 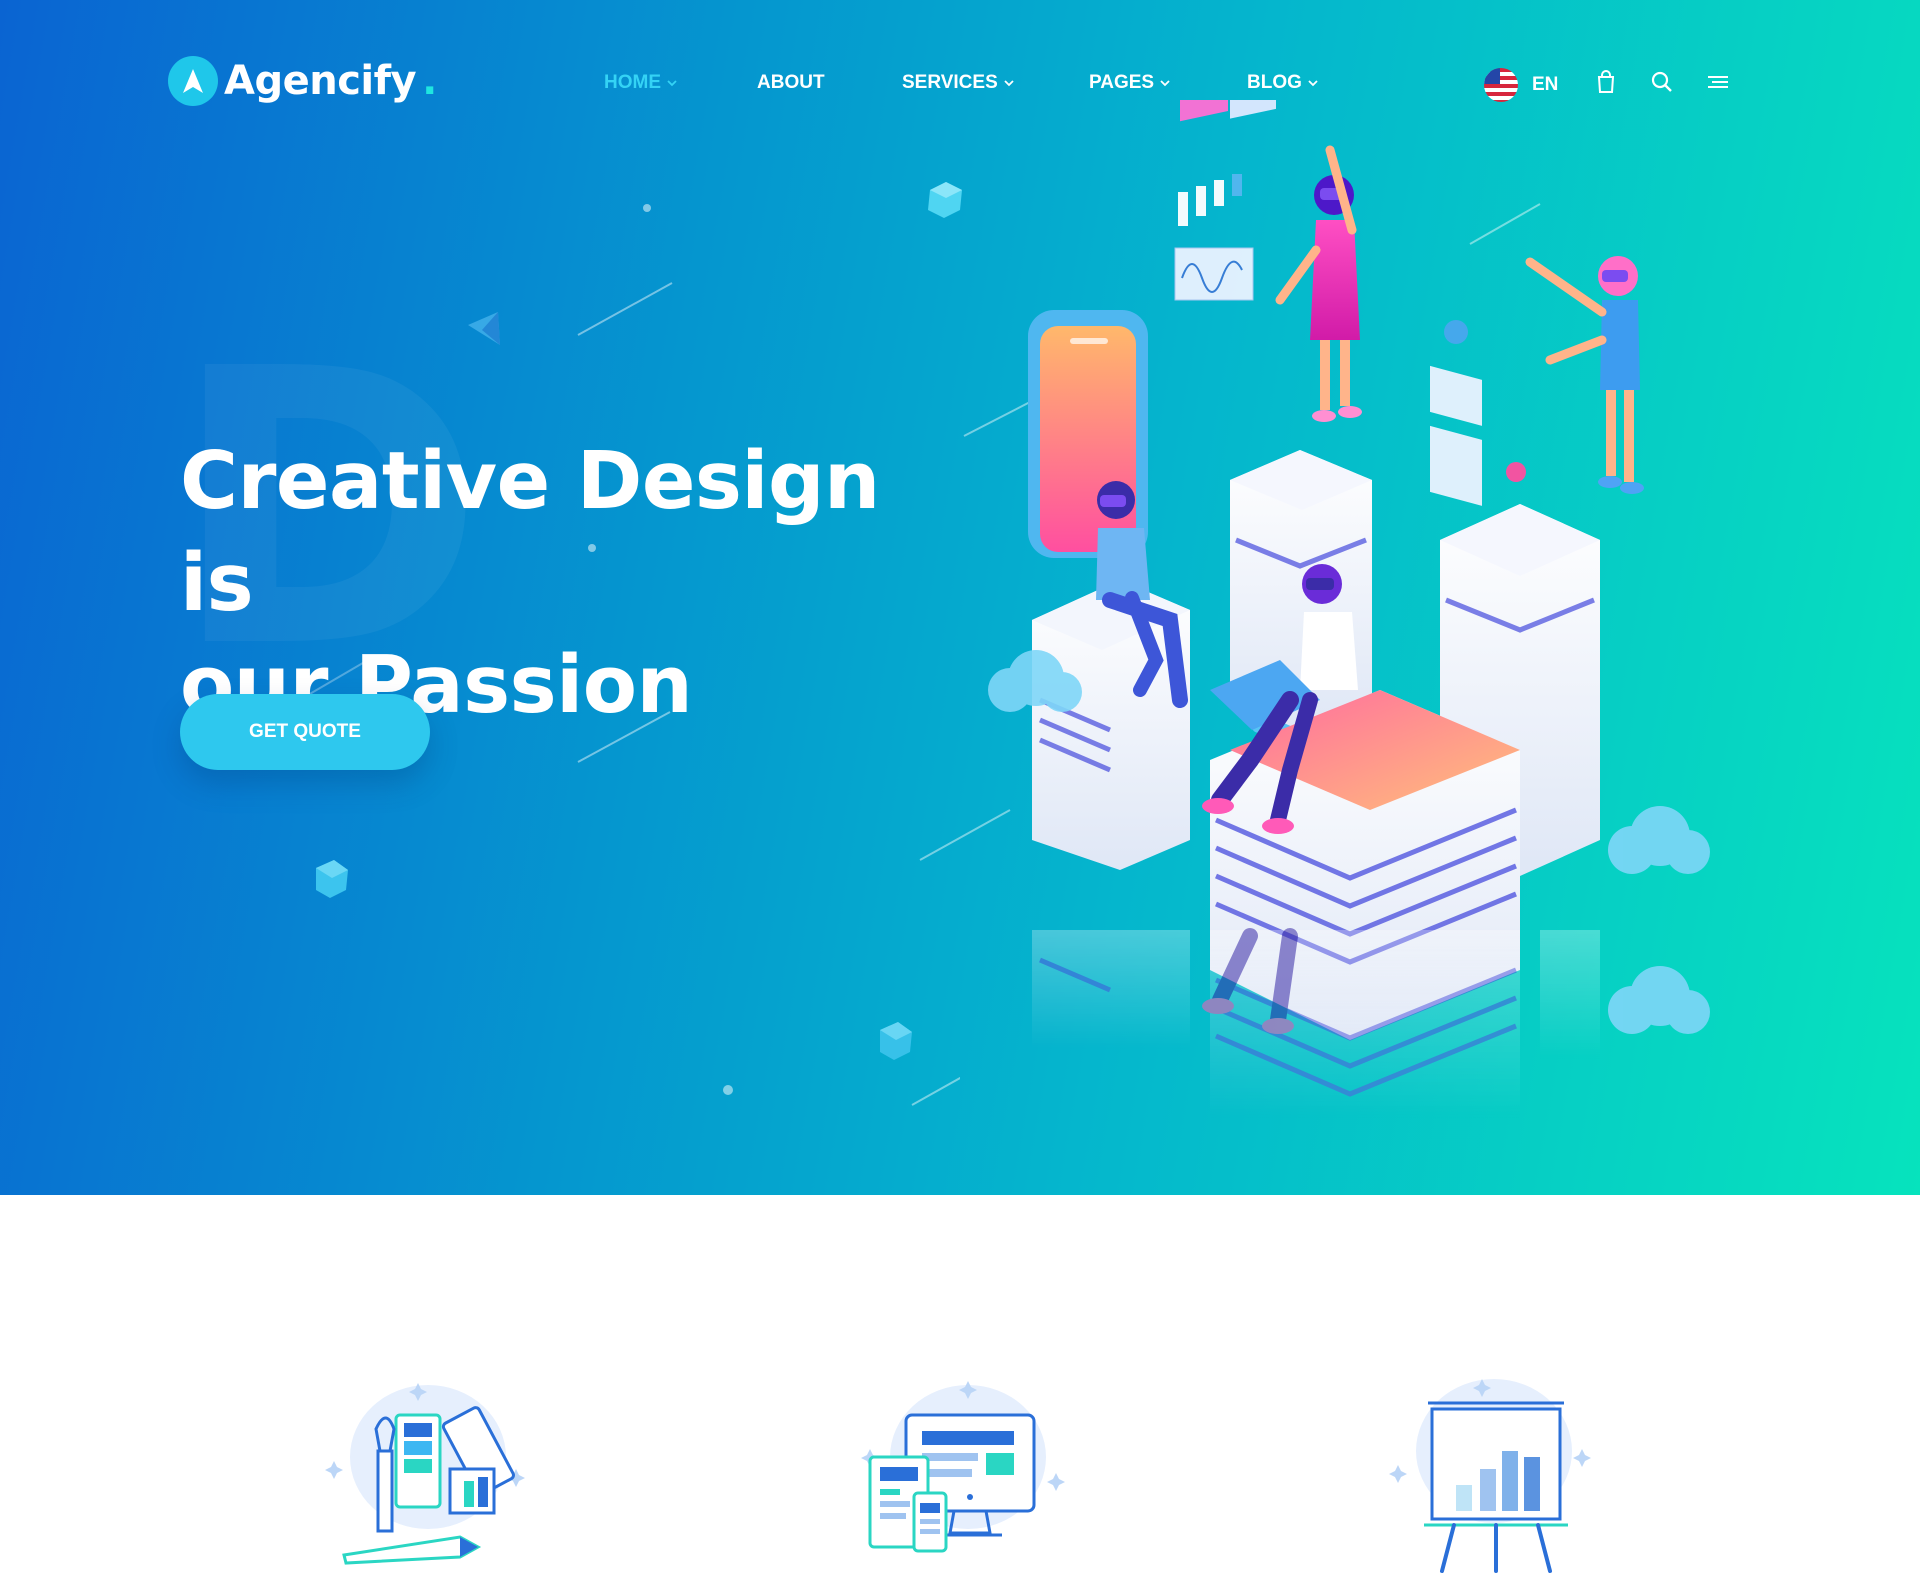 I want to click on nav-item-home: HOME, so click(x=641, y=83).